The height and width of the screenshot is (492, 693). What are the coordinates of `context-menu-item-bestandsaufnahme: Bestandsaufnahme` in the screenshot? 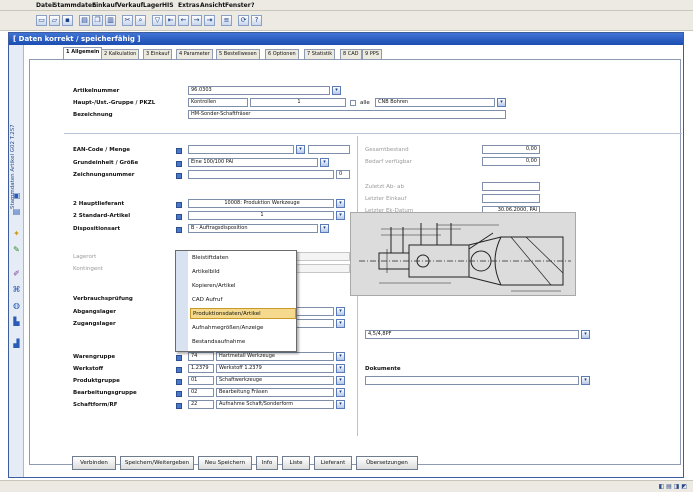 It's located at (243, 342).